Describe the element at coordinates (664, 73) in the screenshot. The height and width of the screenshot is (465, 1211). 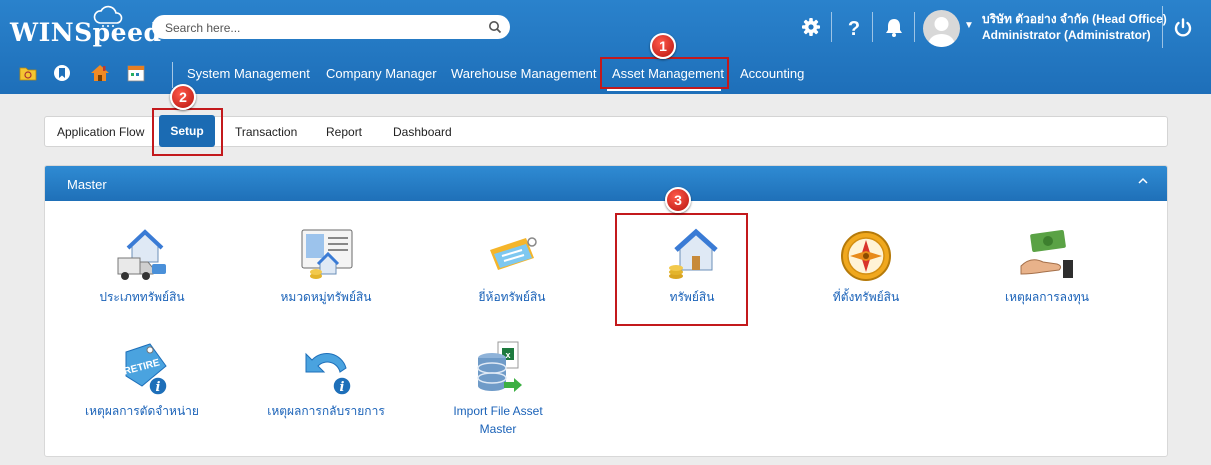
I see `highlight-box-asset-management` at that location.